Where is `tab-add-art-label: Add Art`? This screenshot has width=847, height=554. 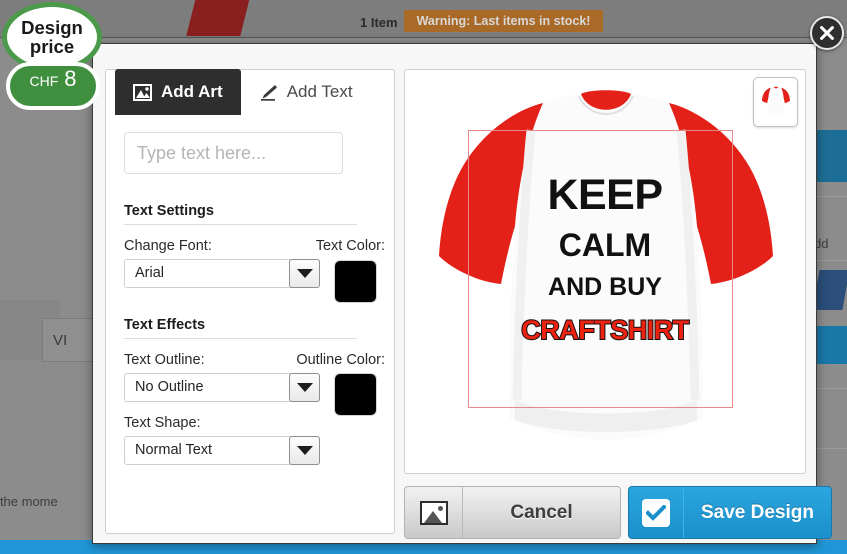 tab-add-art-label: Add Art is located at coordinates (192, 91).